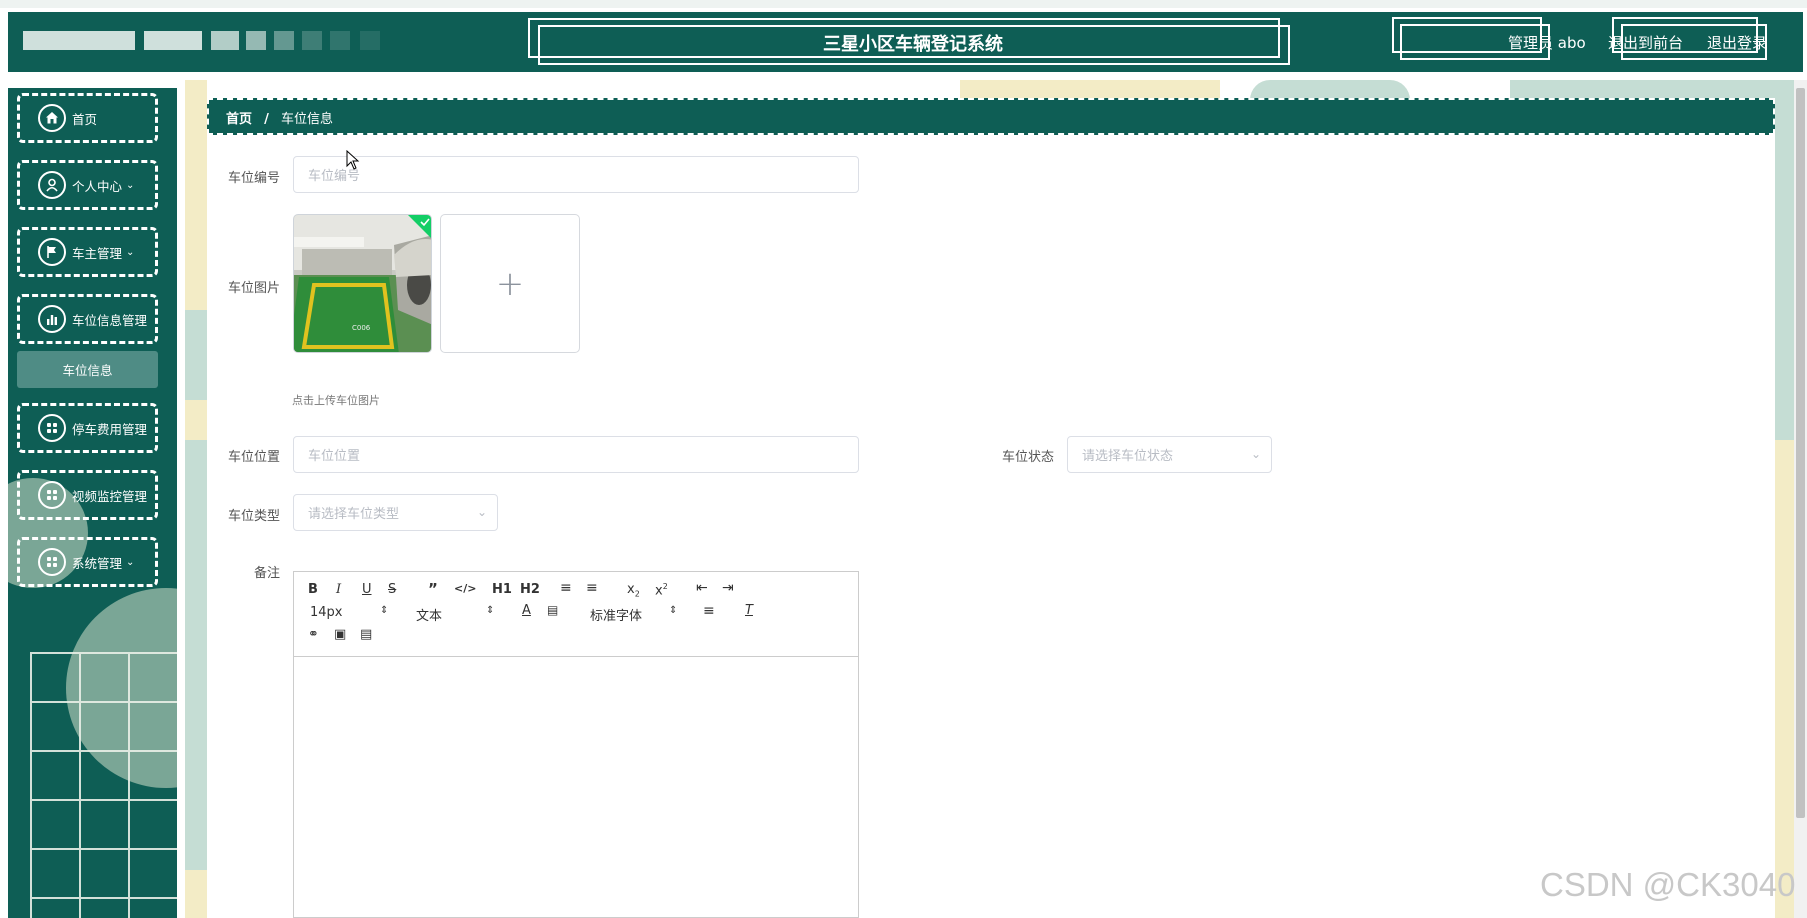  Describe the element at coordinates (429, 614) in the screenshot. I see `heading-select: 文本` at that location.